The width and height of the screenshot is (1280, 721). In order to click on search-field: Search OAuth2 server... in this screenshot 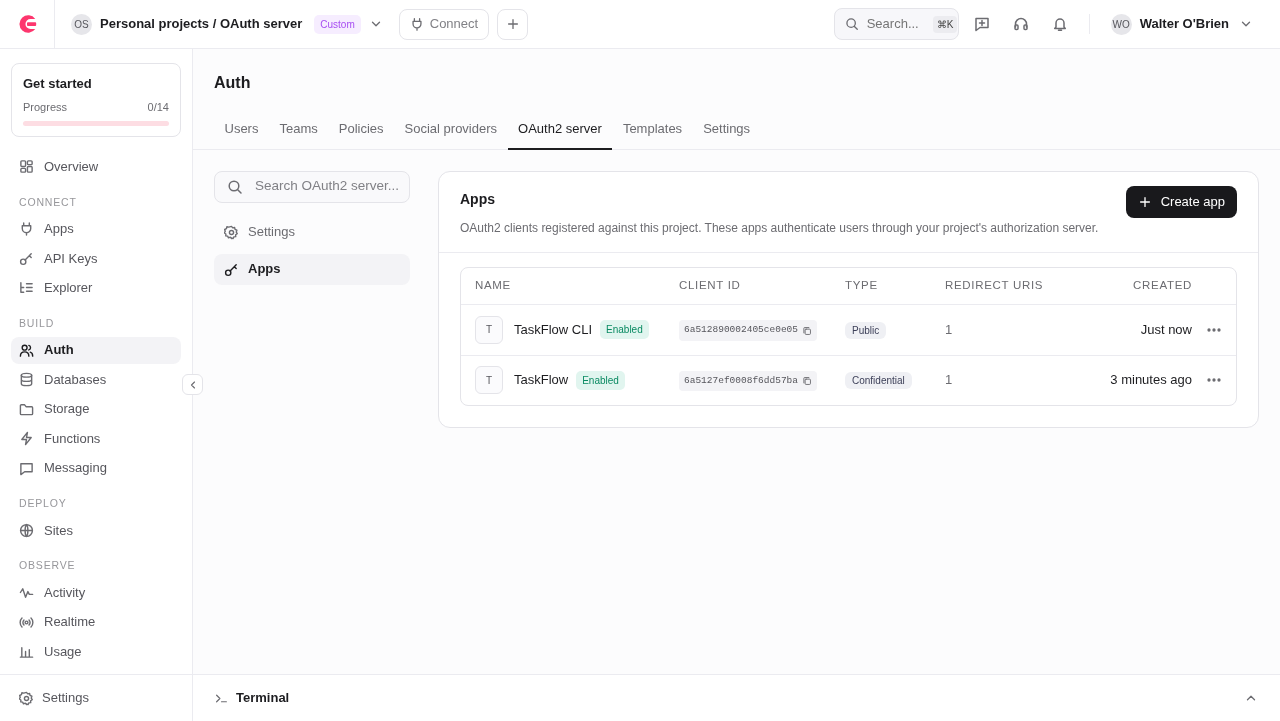, I will do `click(312, 186)`.